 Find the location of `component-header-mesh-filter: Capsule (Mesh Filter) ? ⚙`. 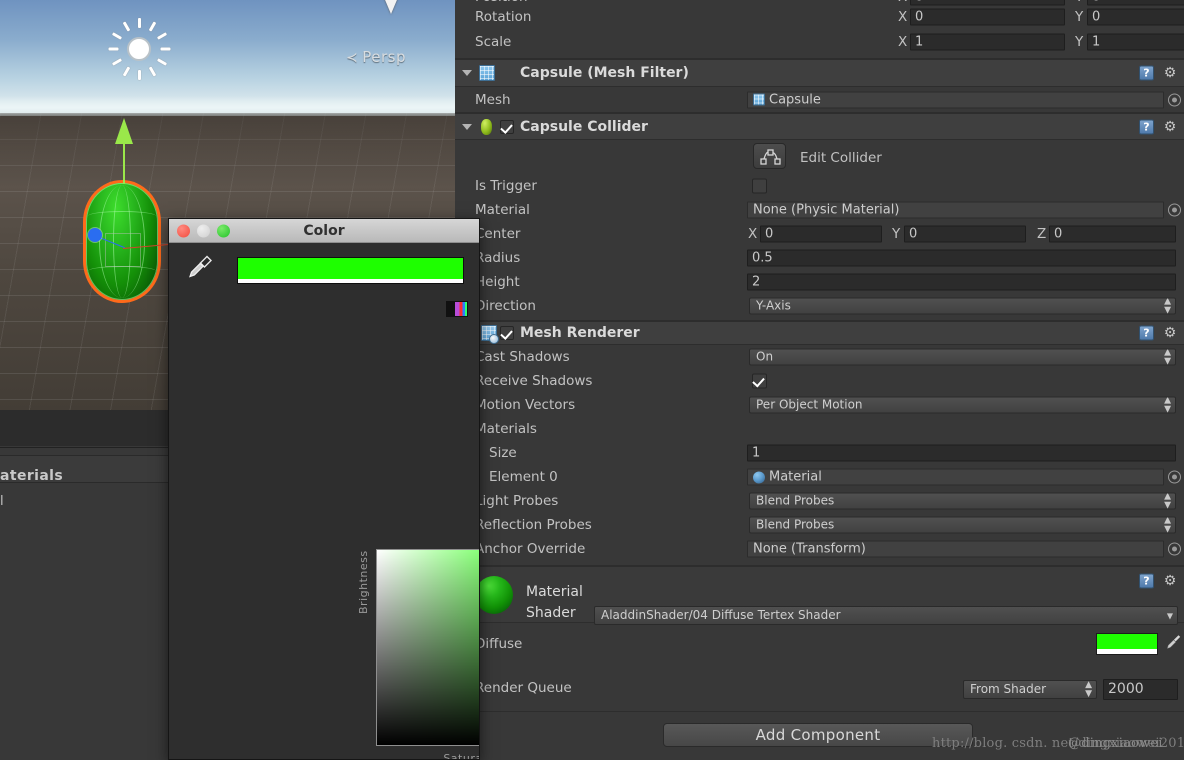

component-header-mesh-filter: Capsule (Mesh Filter) ? ⚙ is located at coordinates (819, 73).